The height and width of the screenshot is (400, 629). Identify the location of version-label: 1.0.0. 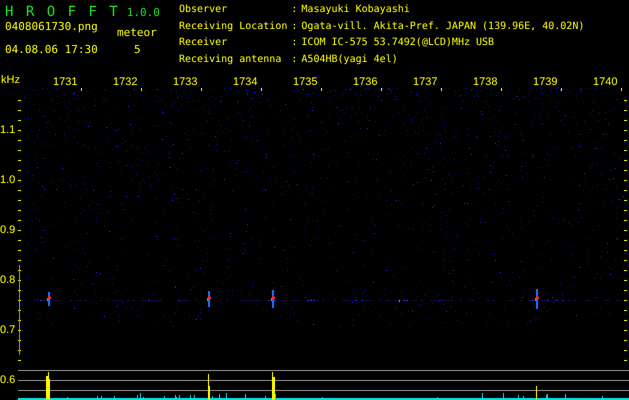
(143, 12).